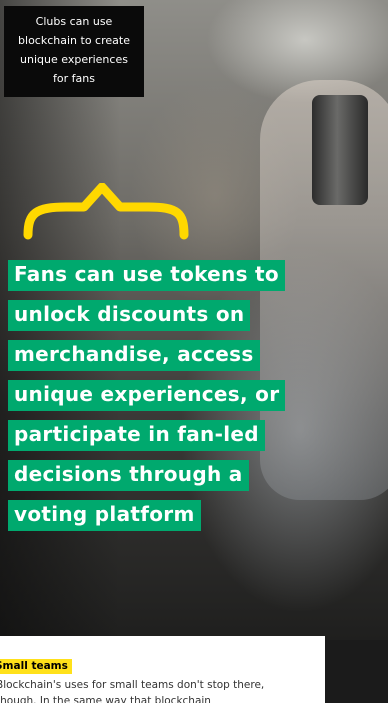  Describe the element at coordinates (74, 78) in the screenshot. I see `caption-line: for fans` at that location.